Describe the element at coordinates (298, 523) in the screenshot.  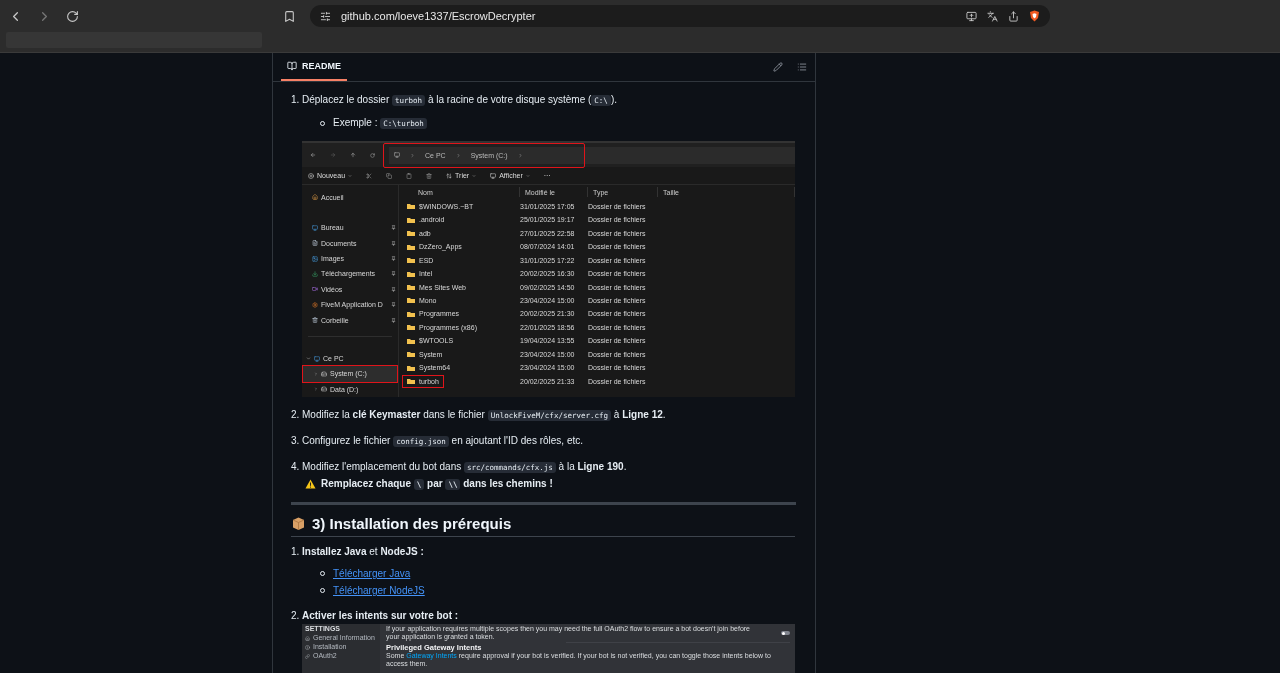
I see `package-icon` at that location.